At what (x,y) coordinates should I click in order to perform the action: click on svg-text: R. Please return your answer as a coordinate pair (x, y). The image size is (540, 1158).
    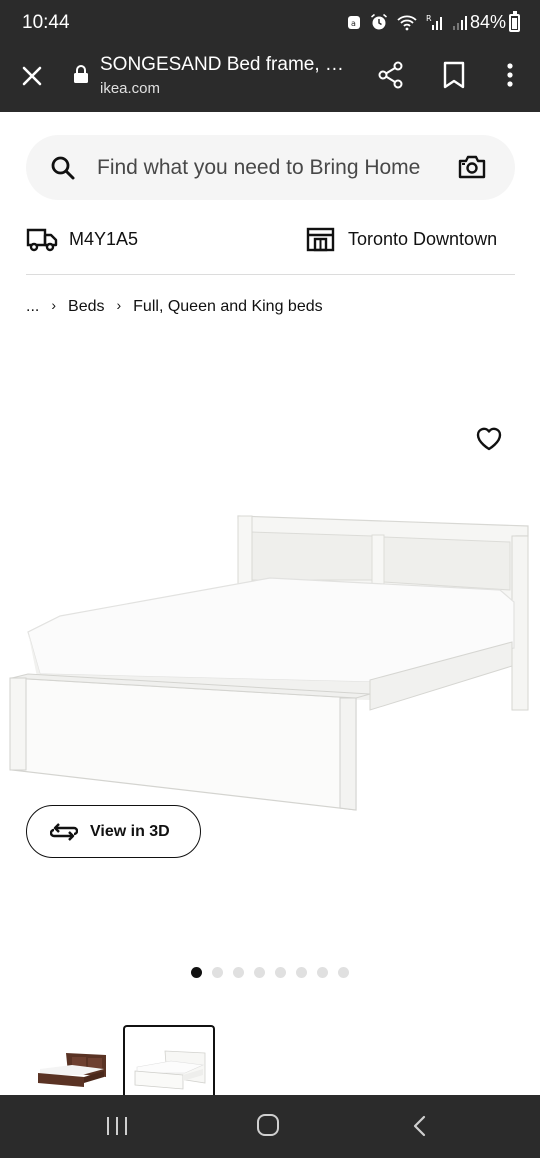
    Looking at the image, I should click on (429, 18).